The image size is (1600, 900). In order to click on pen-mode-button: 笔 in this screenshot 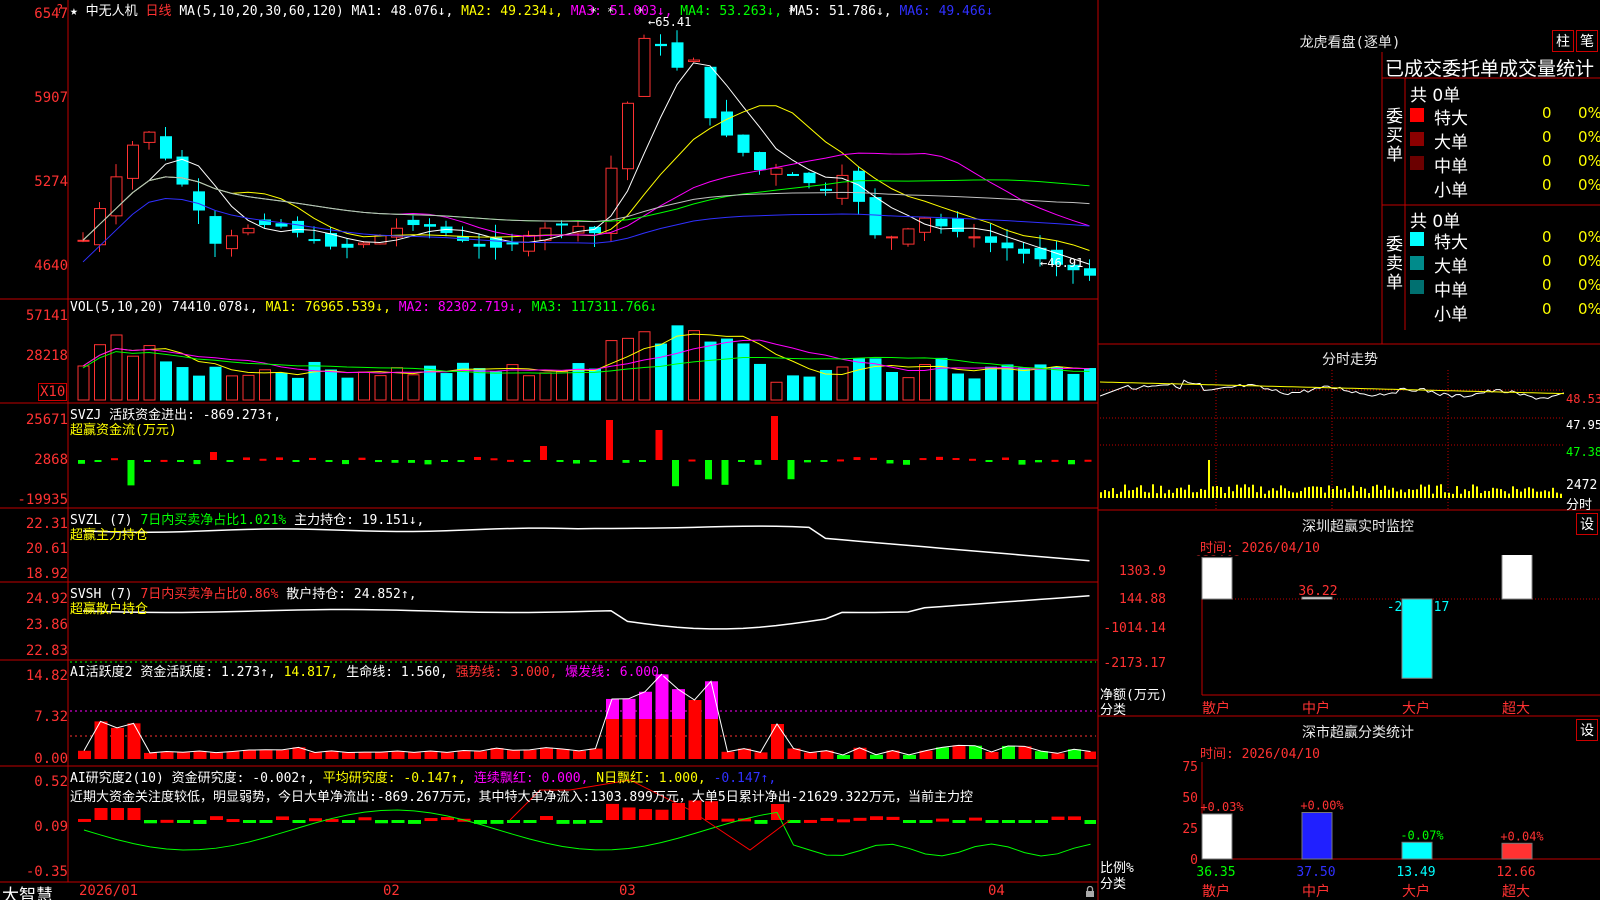, I will do `click(1587, 41)`.